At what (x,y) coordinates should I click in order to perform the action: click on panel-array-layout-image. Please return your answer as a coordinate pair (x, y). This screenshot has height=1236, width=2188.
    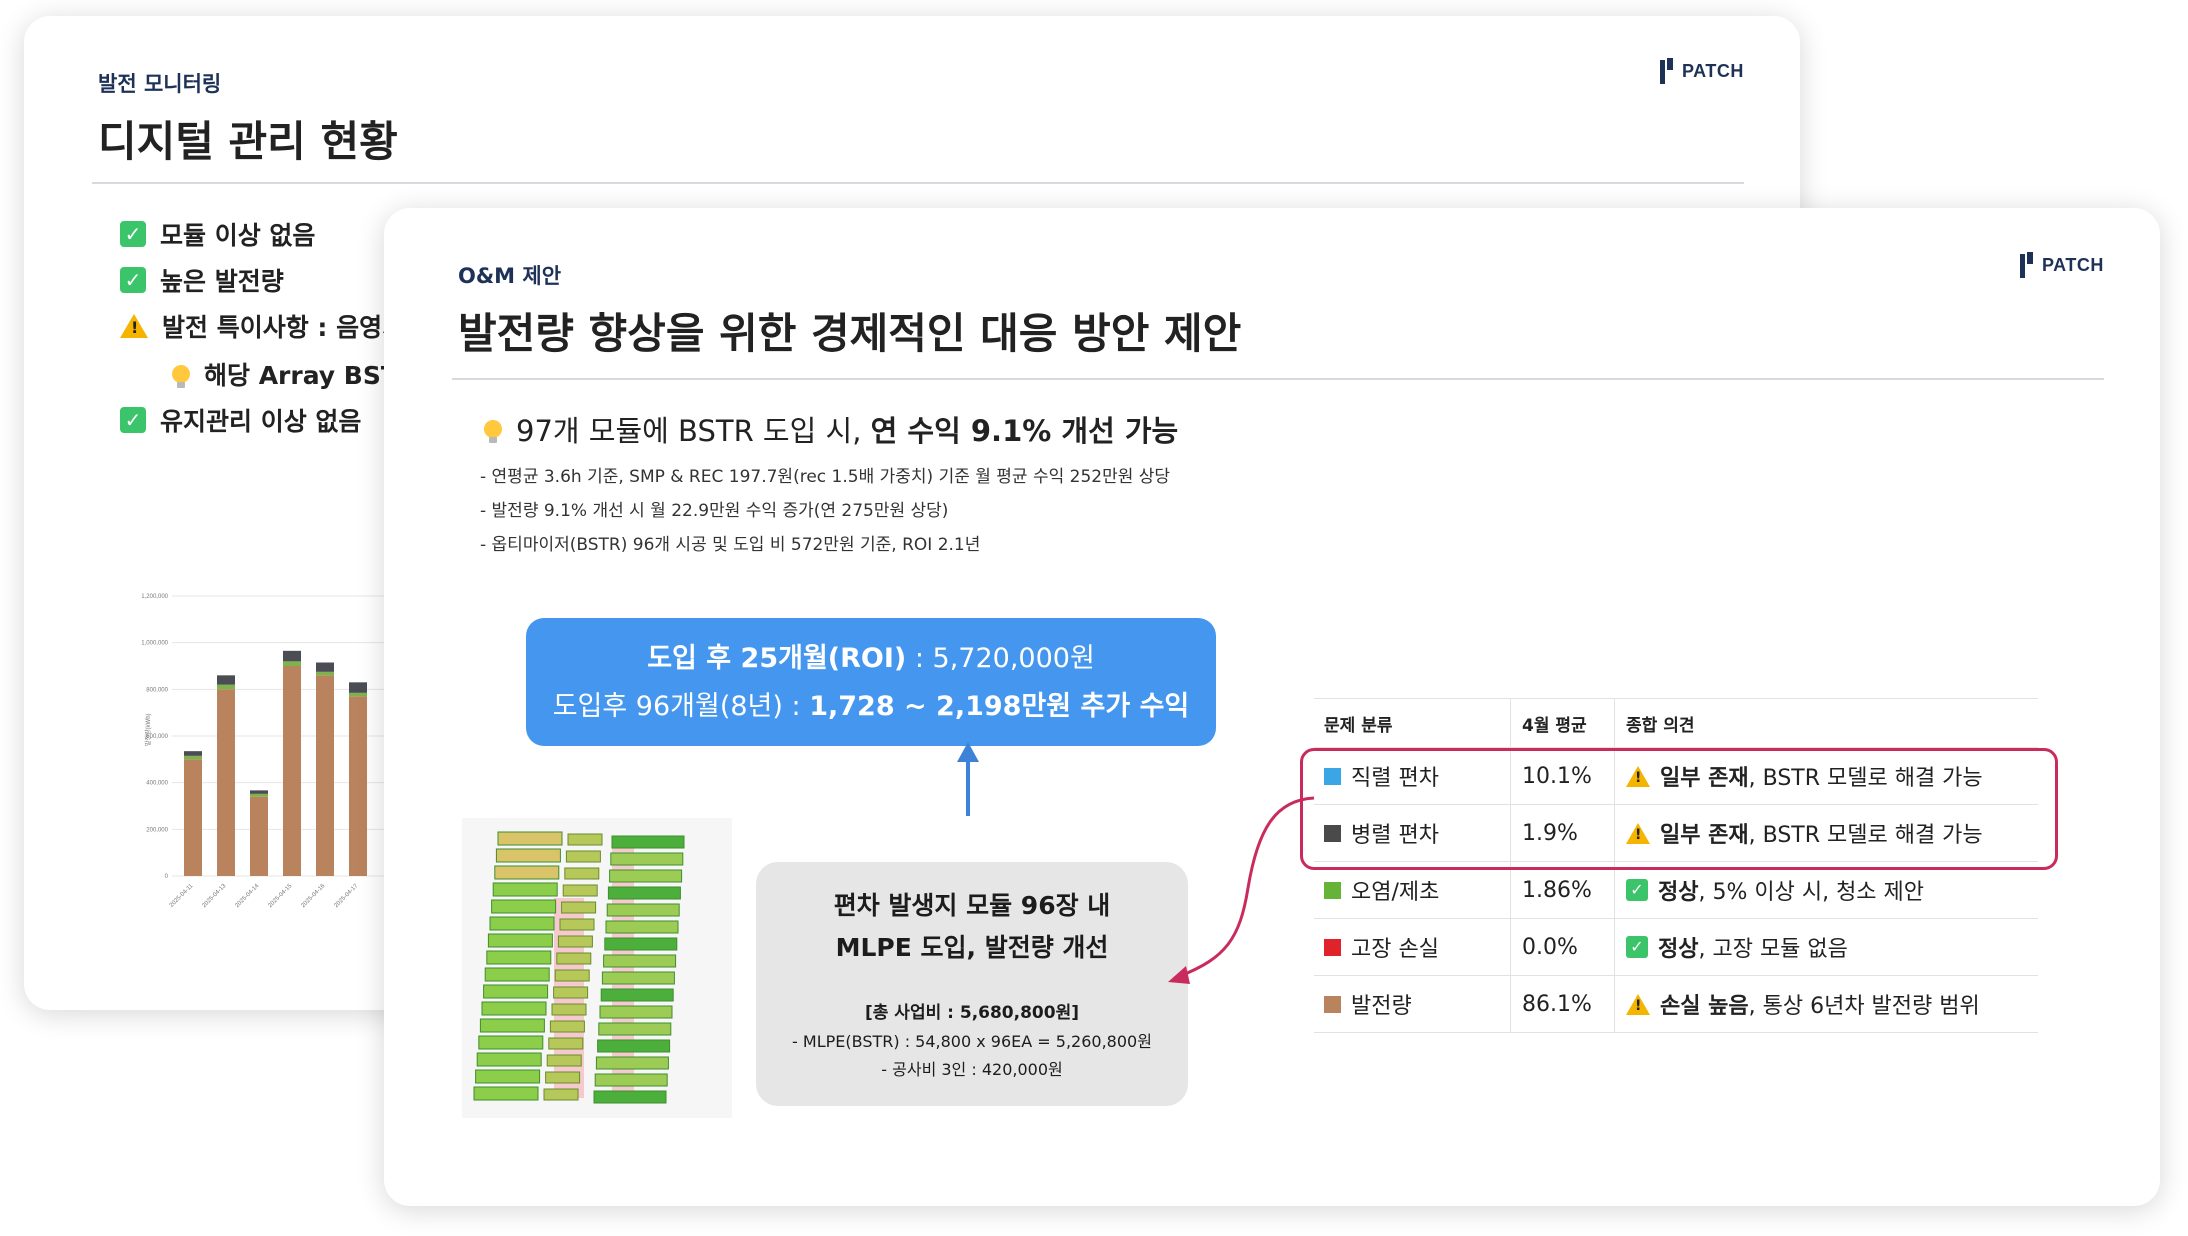
    Looking at the image, I should click on (597, 968).